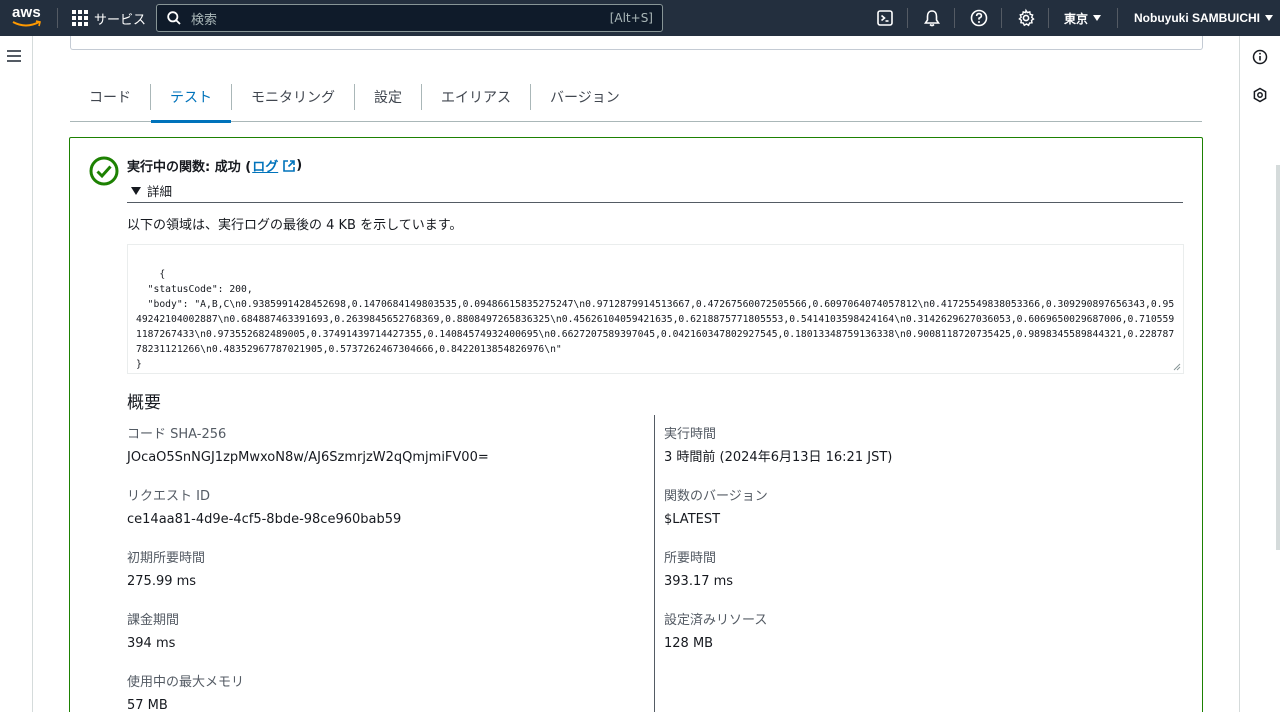 The height and width of the screenshot is (712, 1280). What do you see at coordinates (153, 620) in the screenshot?
I see `summary-label: 課金期間` at bounding box center [153, 620].